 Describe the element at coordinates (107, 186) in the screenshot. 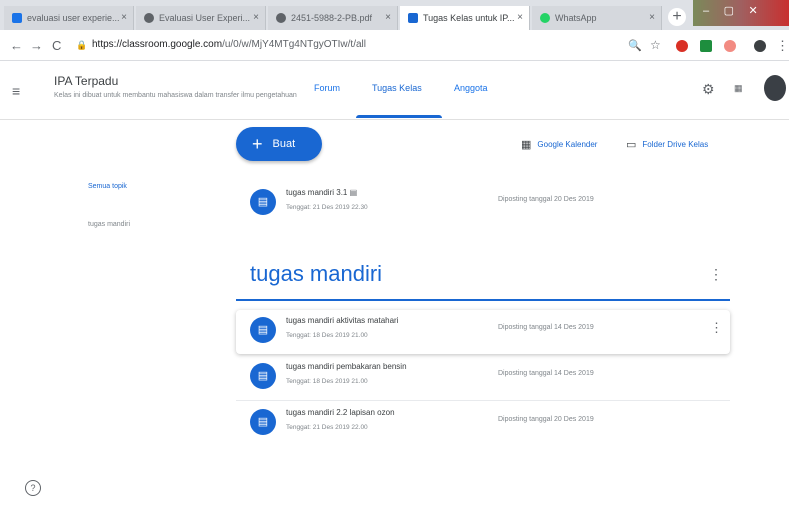

I see `sidebar-topic-all: Semua topik` at that location.